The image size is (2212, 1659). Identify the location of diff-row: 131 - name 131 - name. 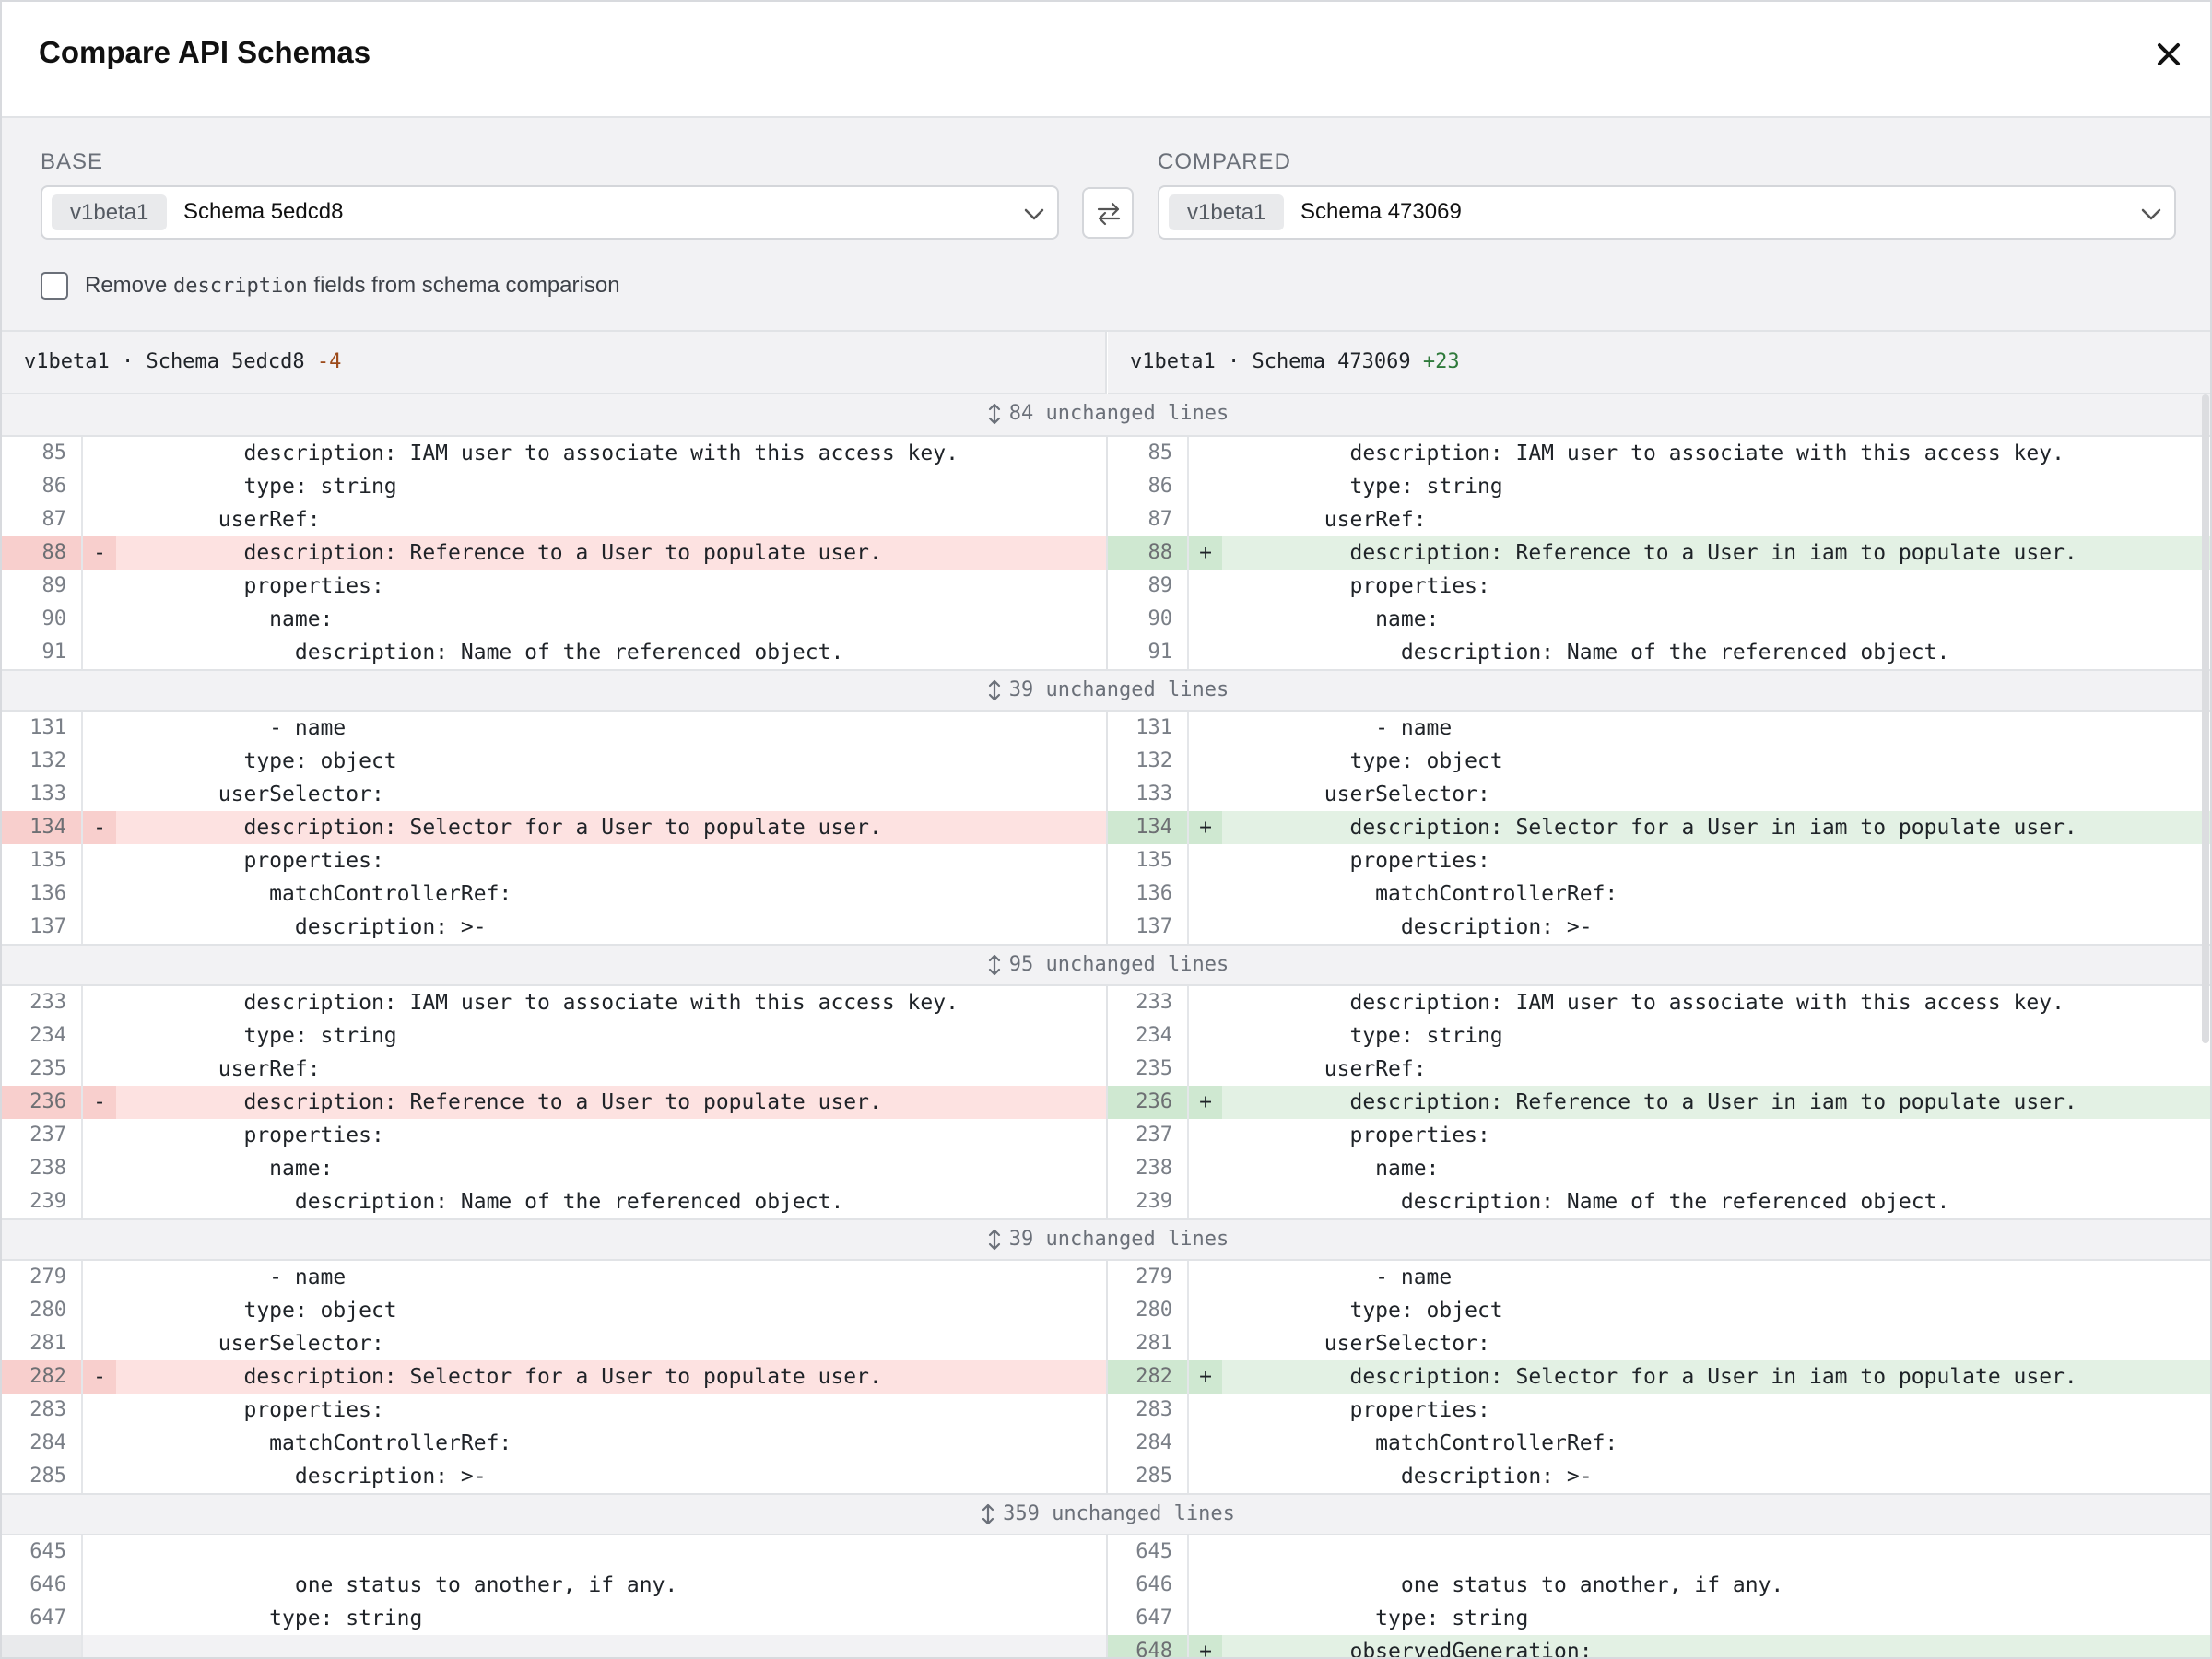
(1106, 728).